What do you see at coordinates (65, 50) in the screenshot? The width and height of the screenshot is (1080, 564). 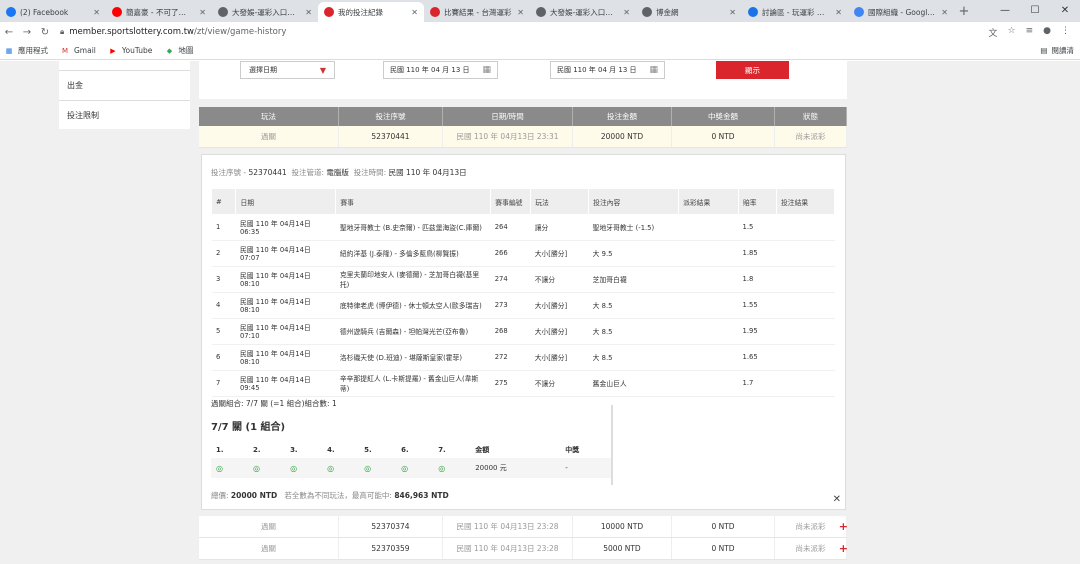 I see `gmail-icon: M` at bounding box center [65, 50].